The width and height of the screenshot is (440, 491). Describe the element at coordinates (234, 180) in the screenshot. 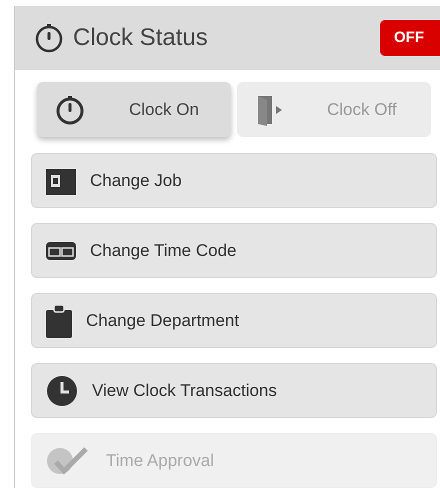

I see `action-button: Change Job` at that location.